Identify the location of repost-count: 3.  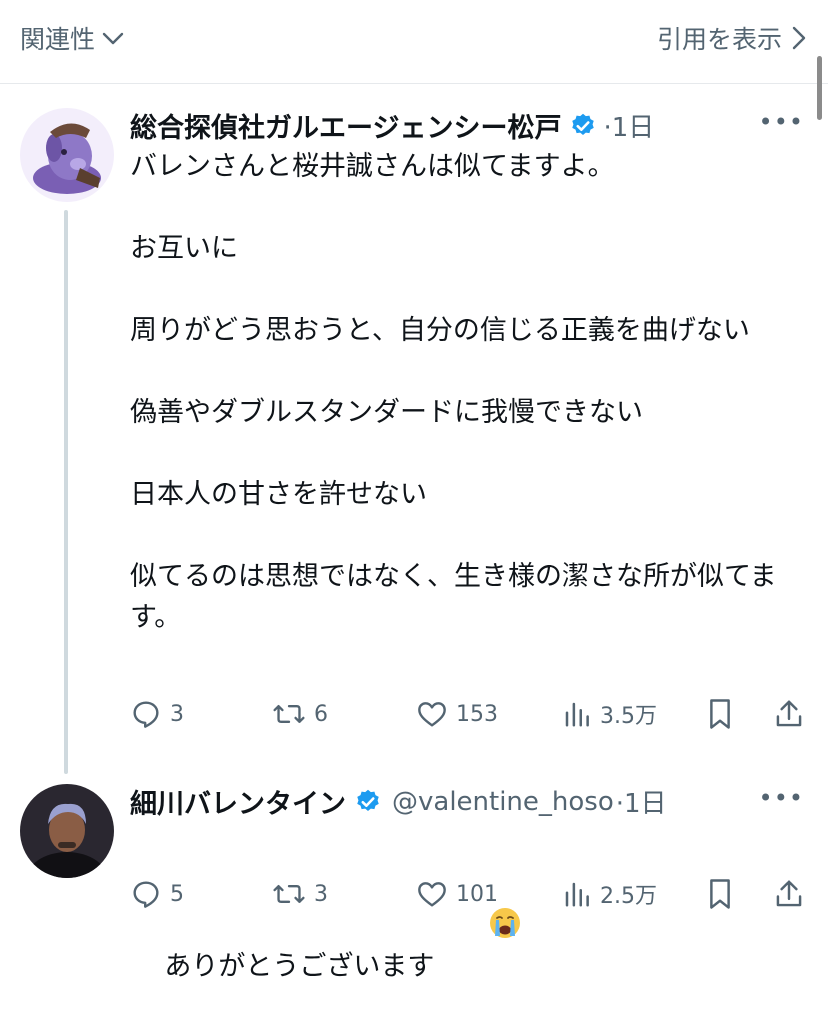
(321, 894).